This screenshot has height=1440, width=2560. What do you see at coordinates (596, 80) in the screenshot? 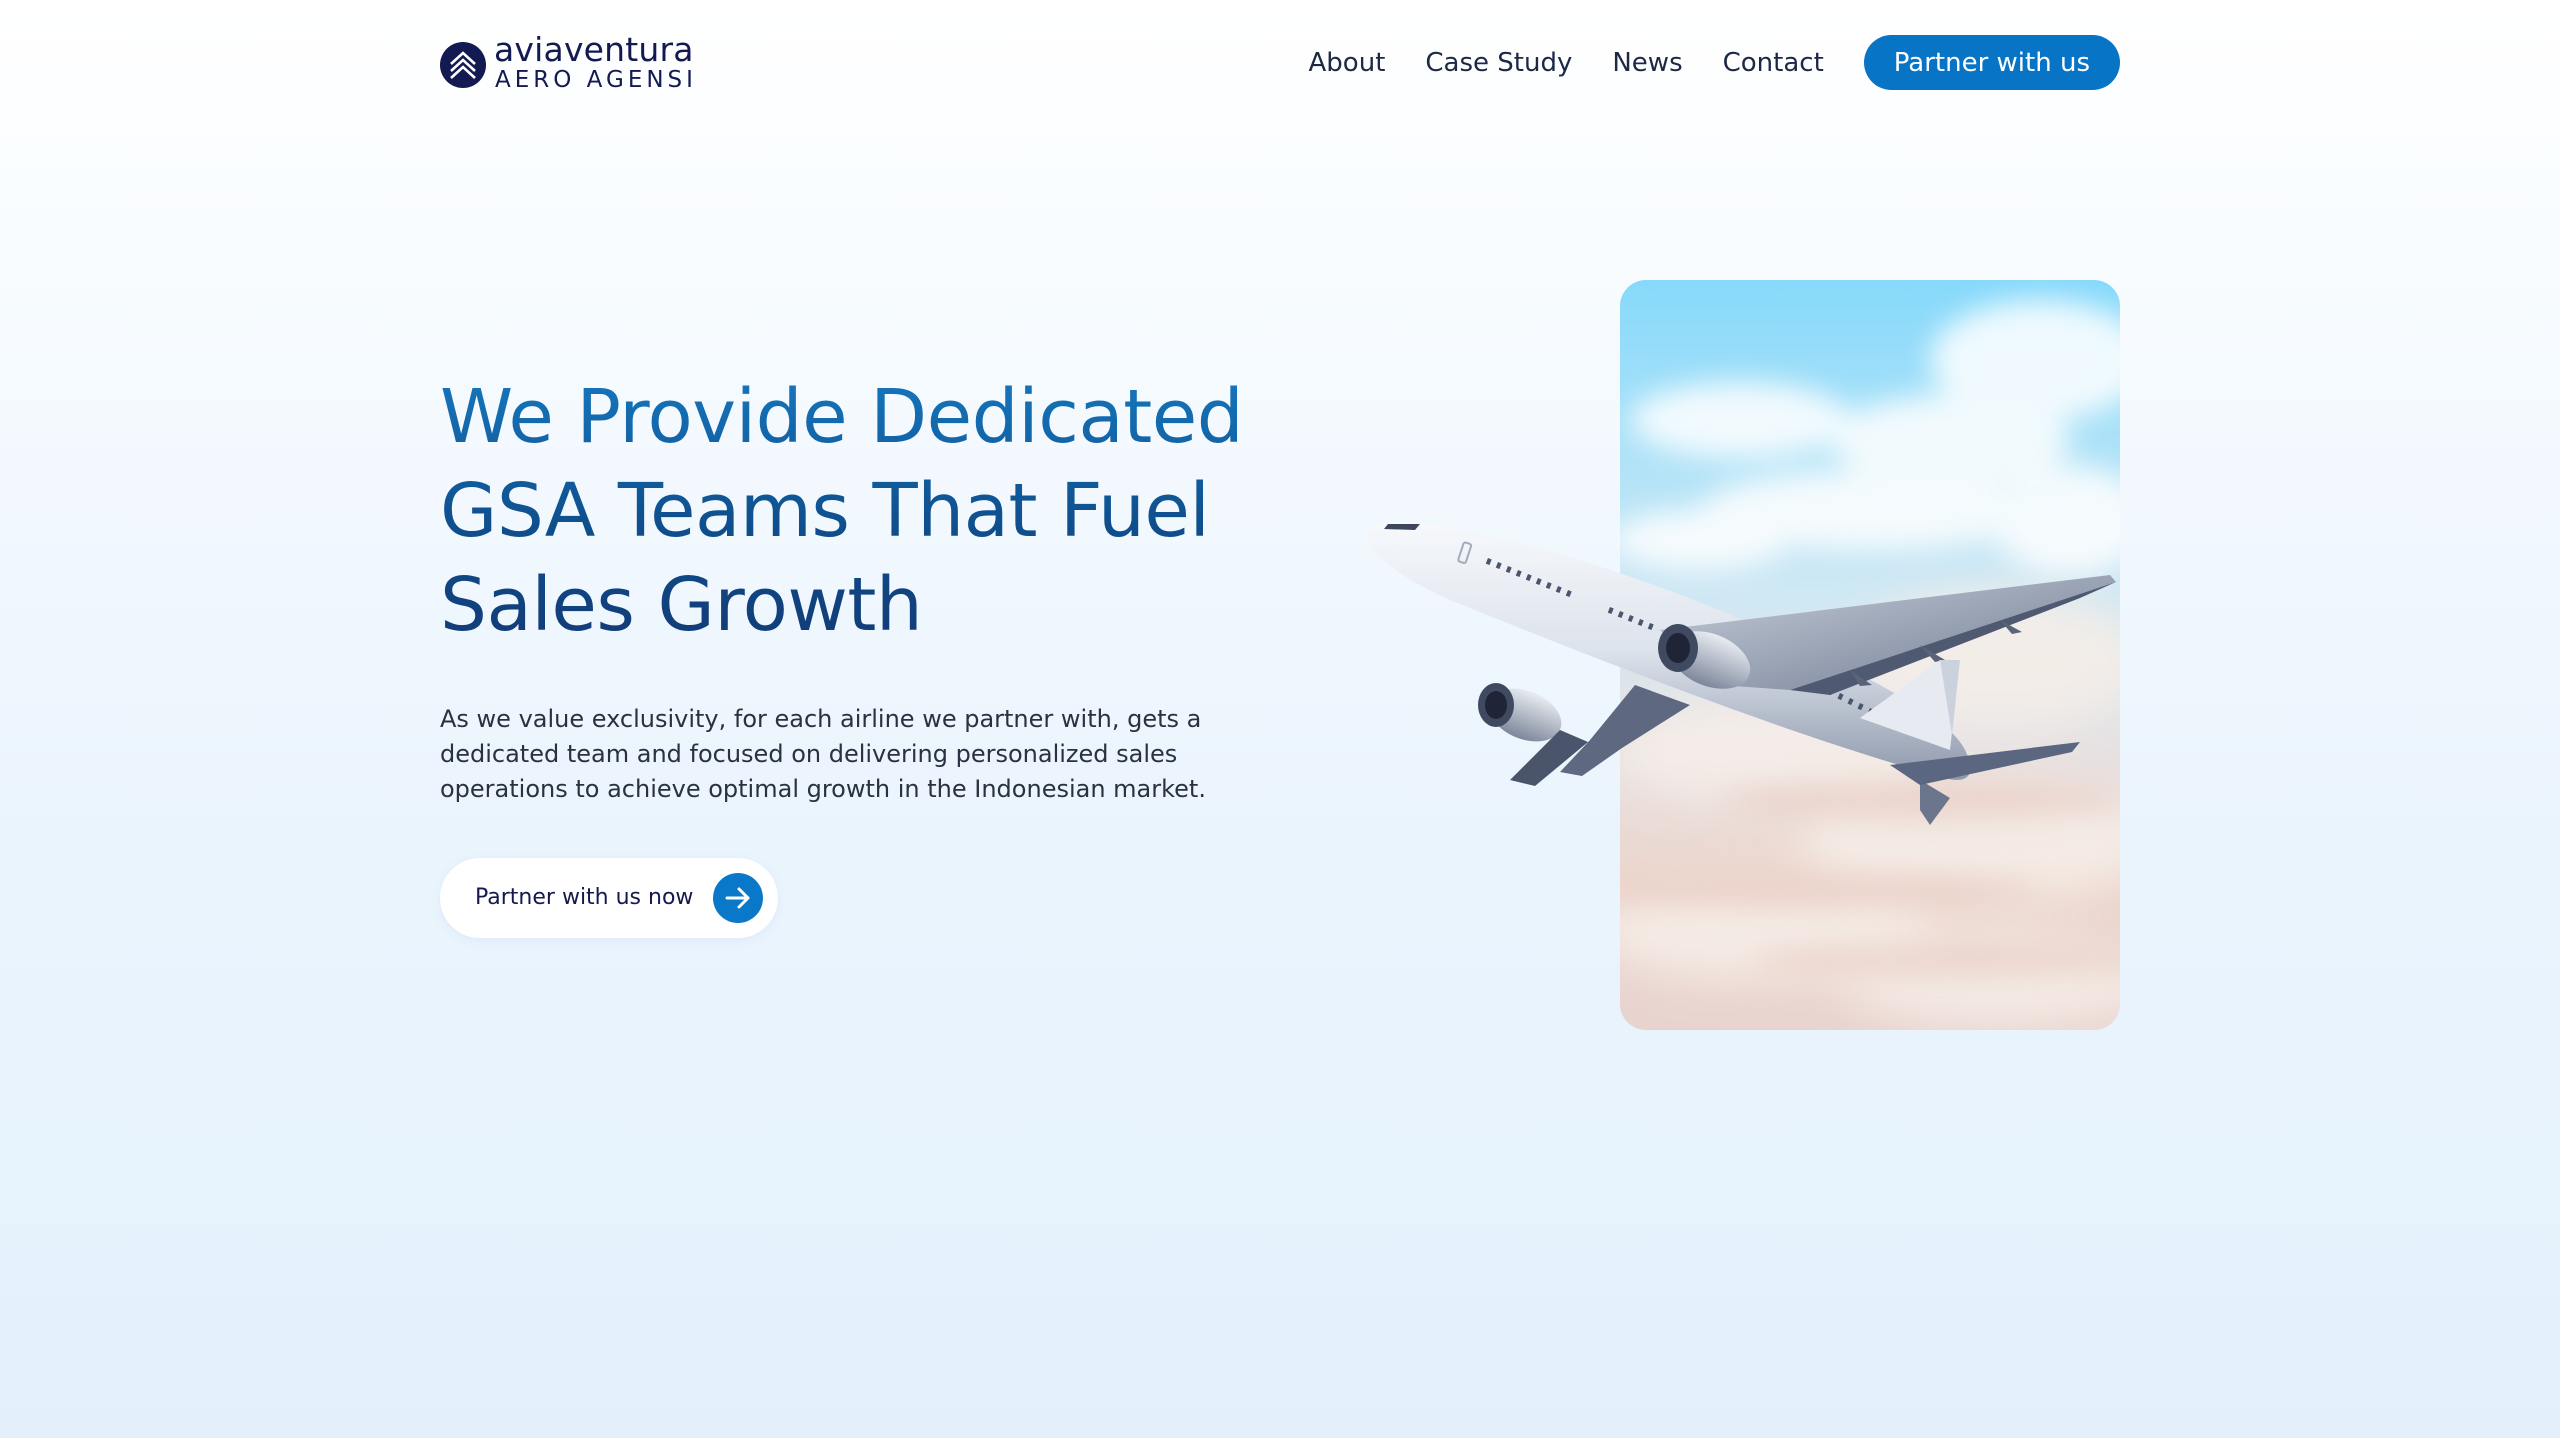
I see `brand-subtitle: AERO AGENSI` at bounding box center [596, 80].